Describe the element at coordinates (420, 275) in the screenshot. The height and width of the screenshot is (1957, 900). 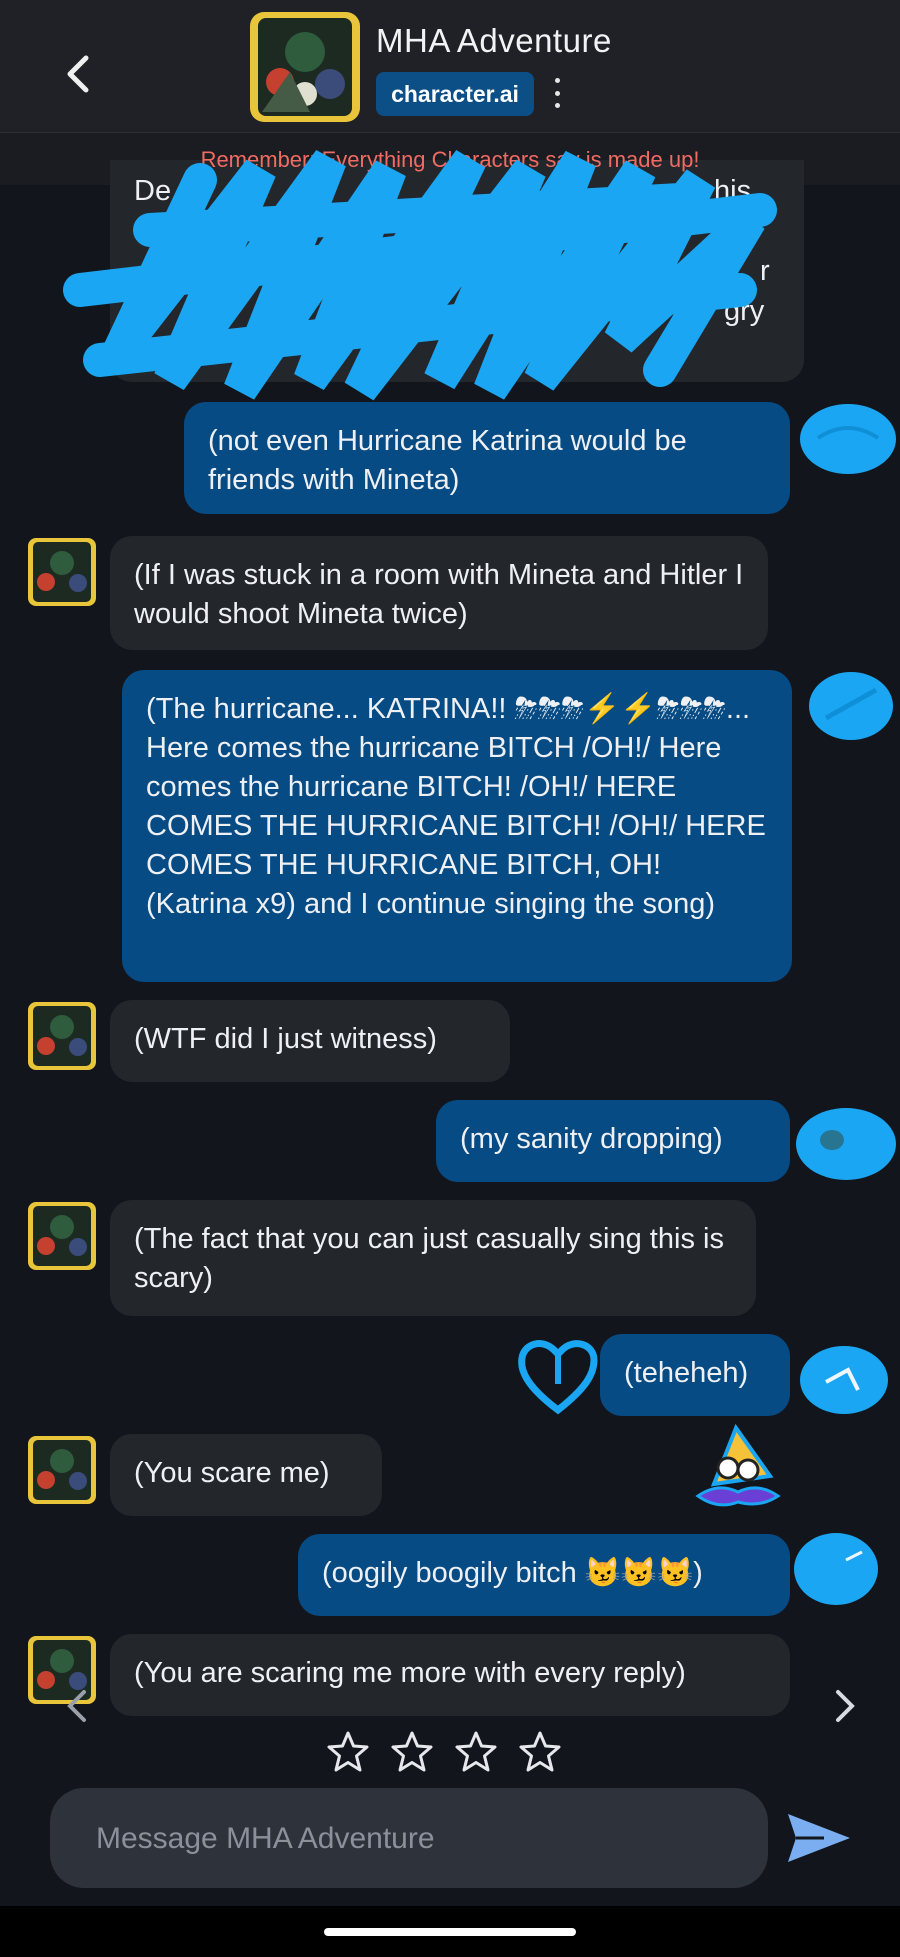
I see `scribble-redaction` at that location.